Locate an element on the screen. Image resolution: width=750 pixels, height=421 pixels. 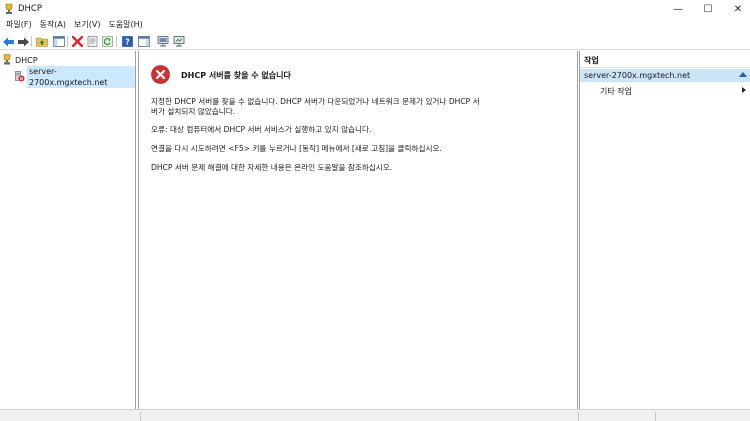
menu-action: 동작(A) is located at coordinates (53, 25).